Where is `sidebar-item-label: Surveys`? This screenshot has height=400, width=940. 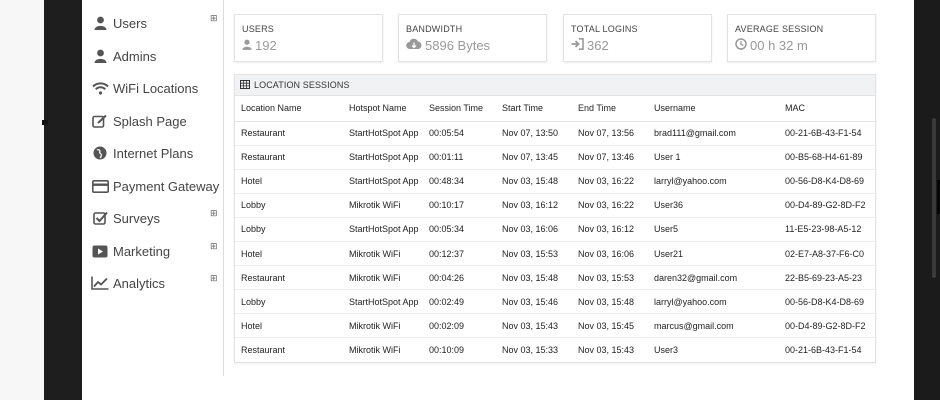
sidebar-item-label: Surveys is located at coordinates (136, 218).